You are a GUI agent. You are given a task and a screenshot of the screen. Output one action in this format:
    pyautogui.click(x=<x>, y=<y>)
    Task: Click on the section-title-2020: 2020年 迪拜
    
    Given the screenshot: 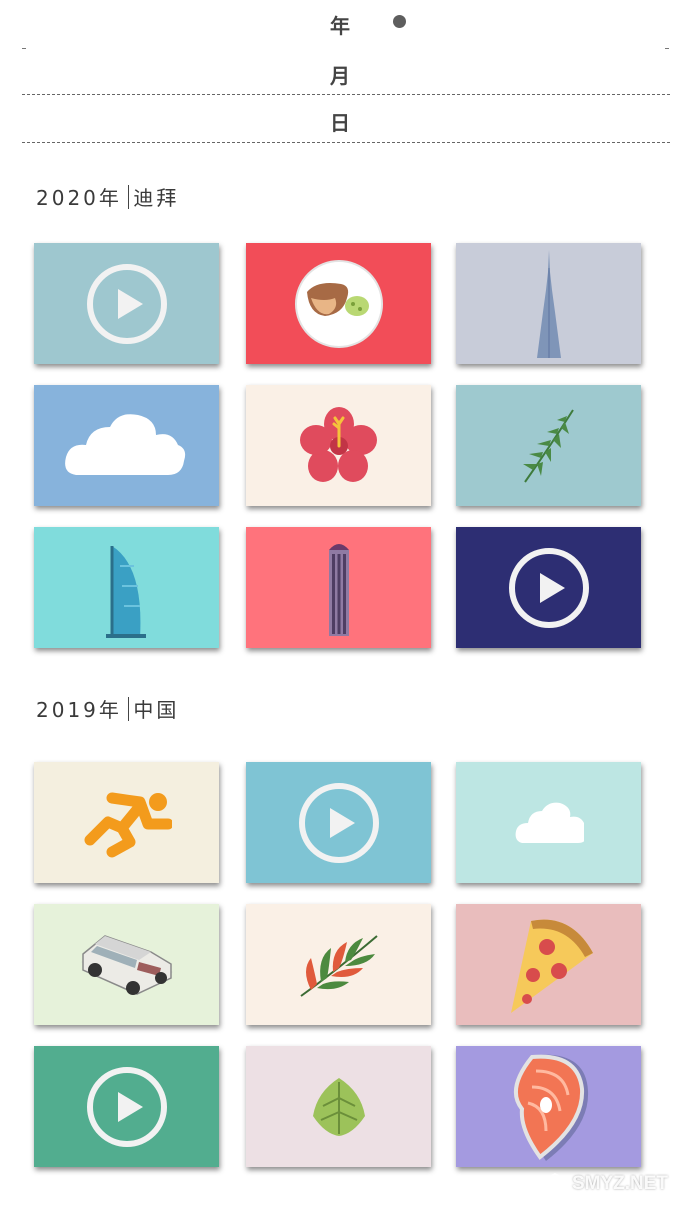 What is the action you would take?
    pyautogui.click(x=107, y=196)
    